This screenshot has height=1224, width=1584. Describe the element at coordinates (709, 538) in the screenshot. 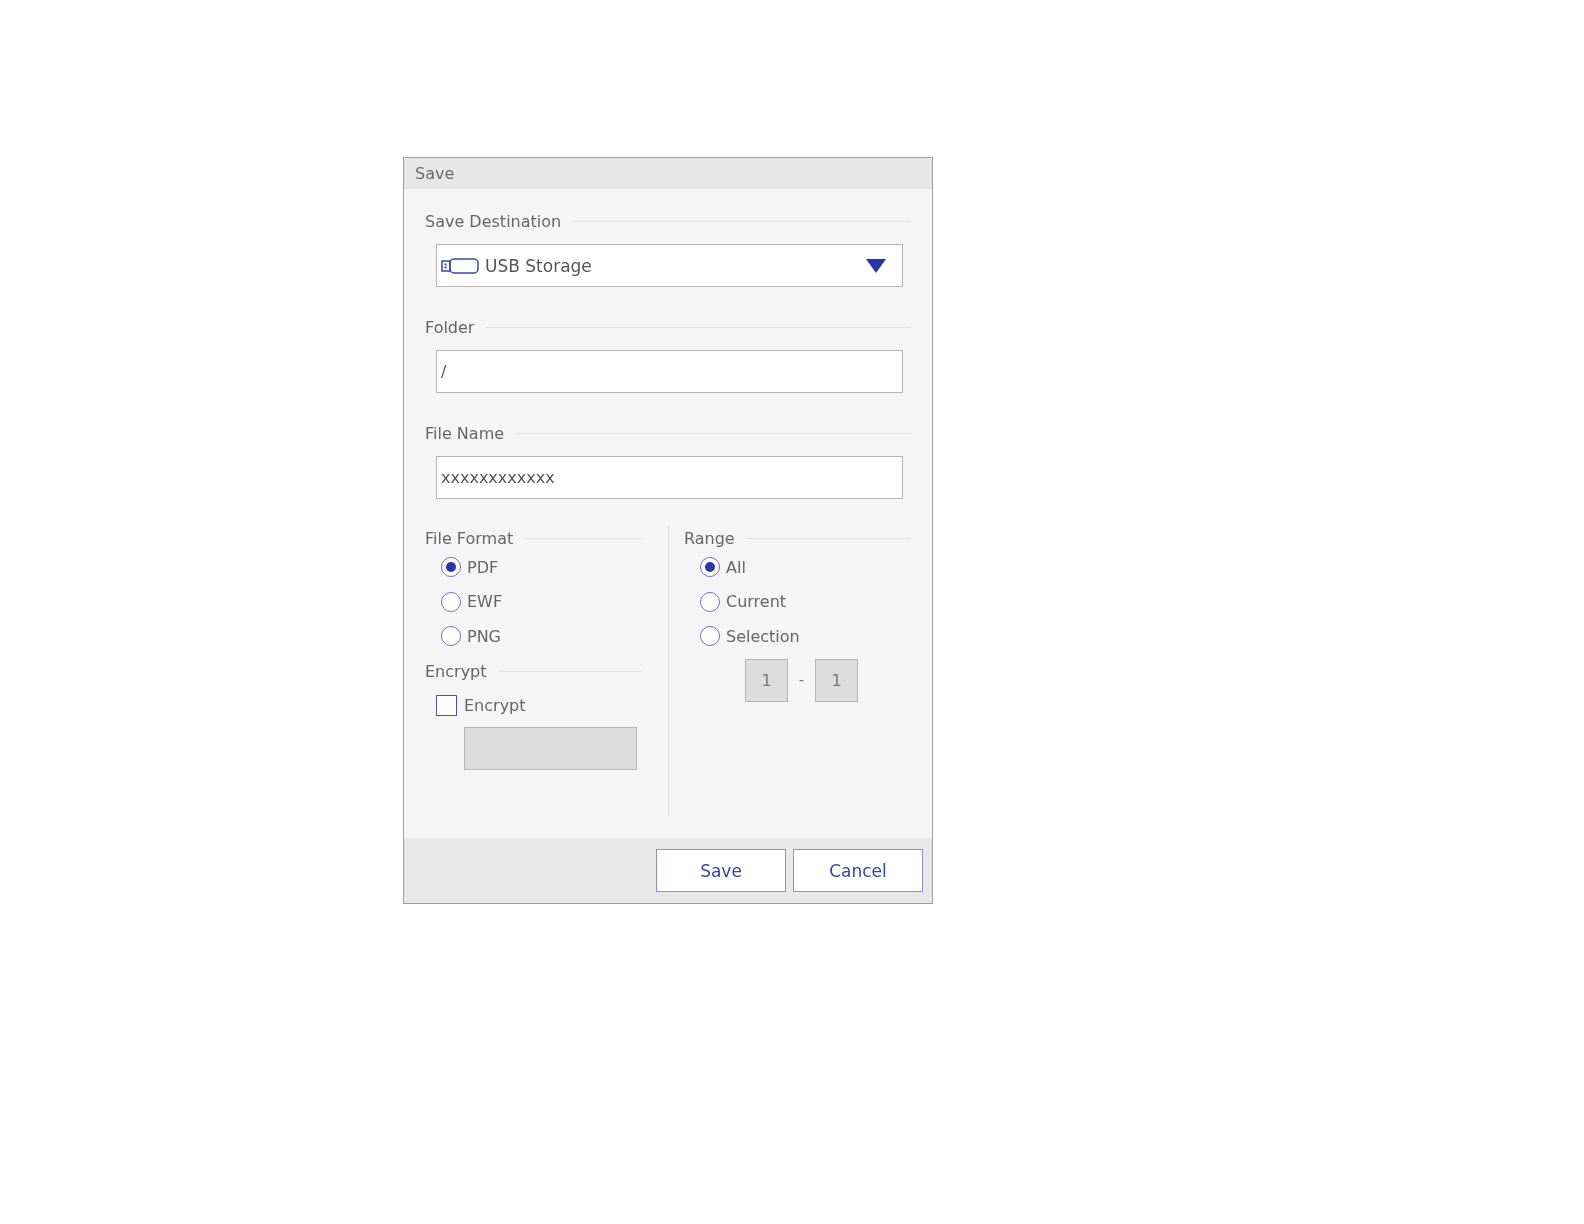

I see `section-label: Range` at that location.